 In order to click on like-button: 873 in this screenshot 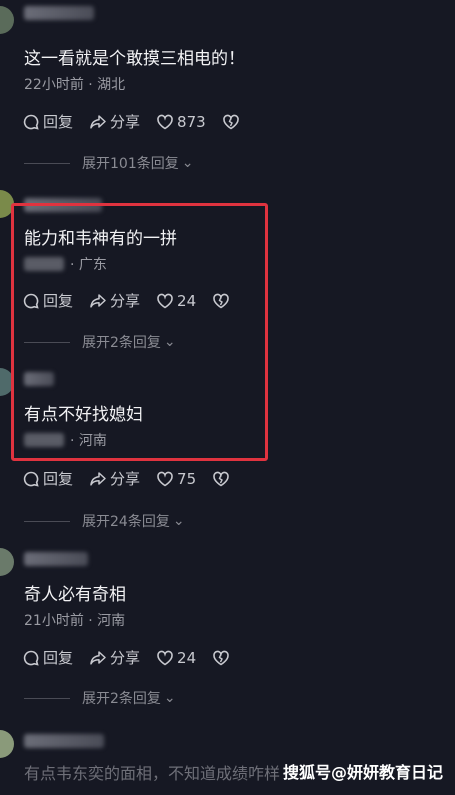, I will do `click(181, 122)`.